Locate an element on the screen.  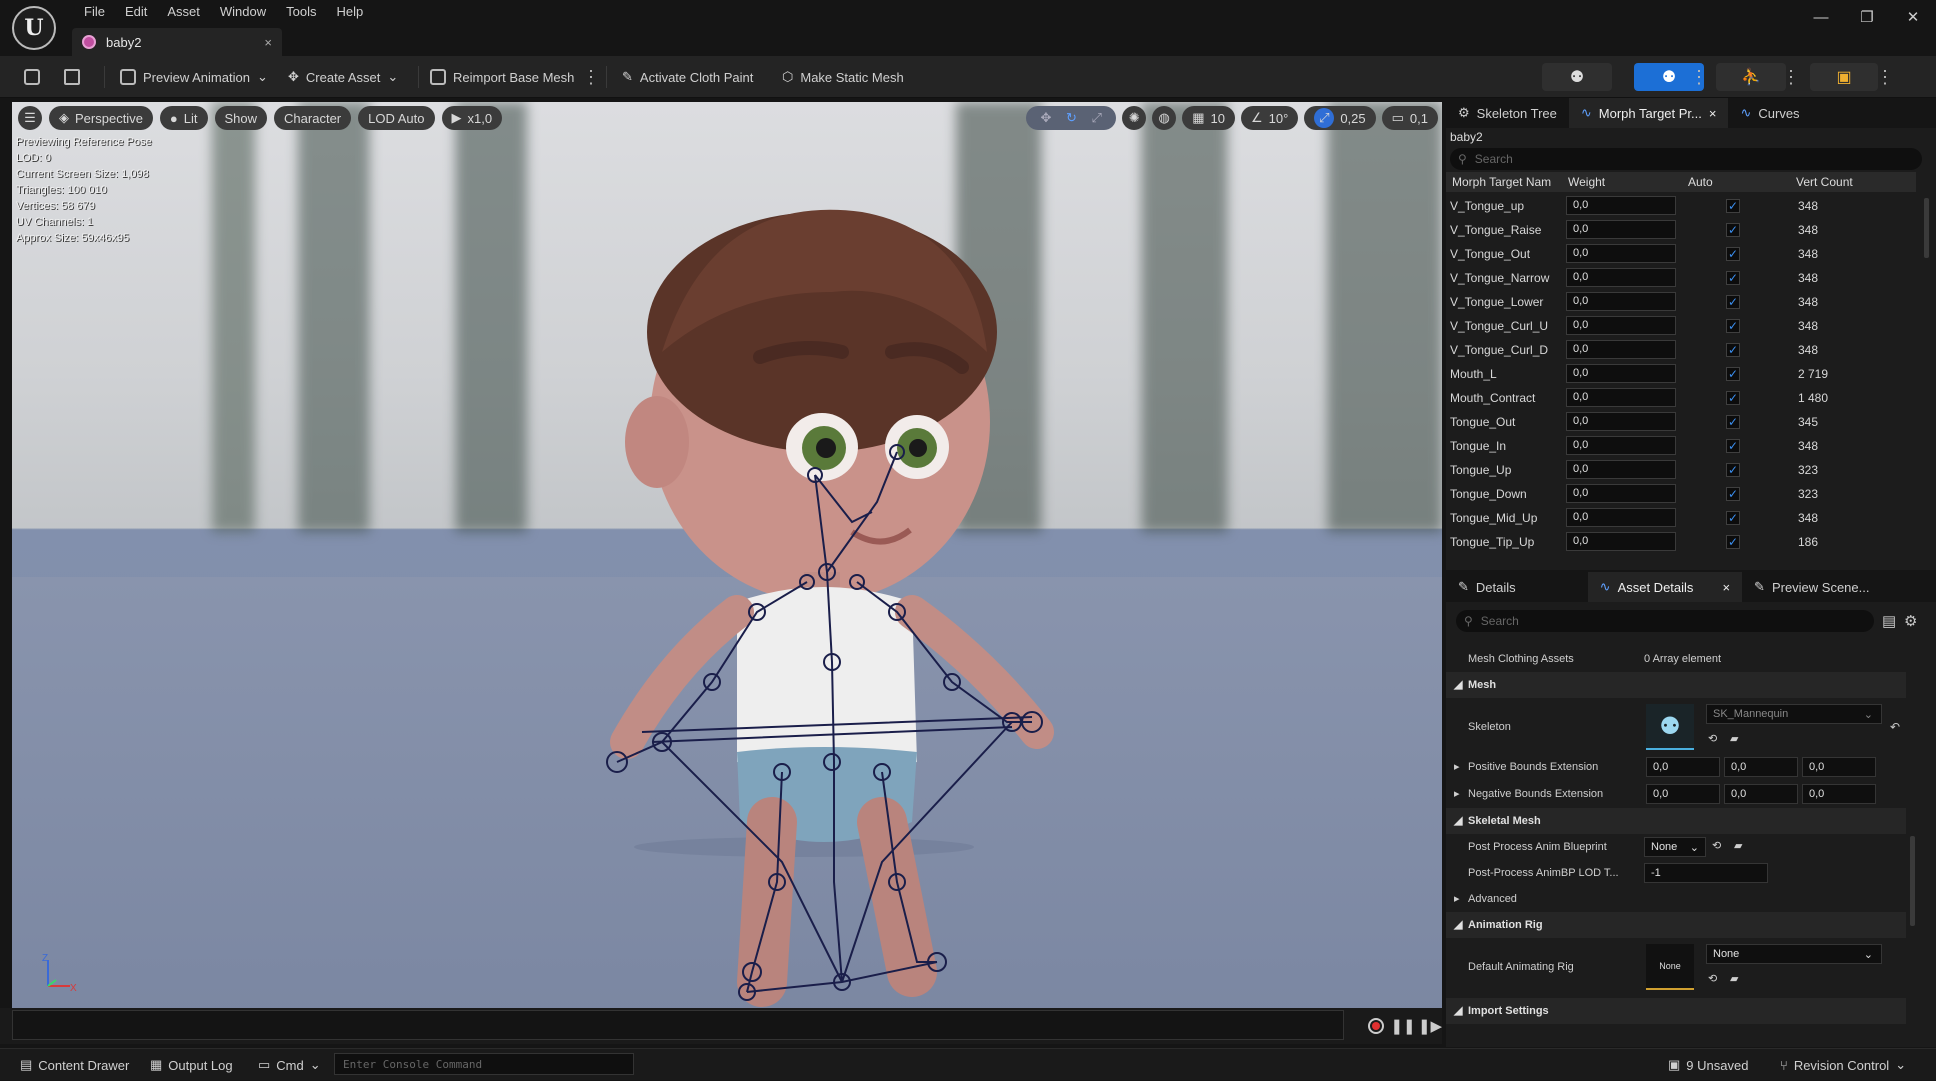
lod-button: LOD Auto is located at coordinates (396, 118).